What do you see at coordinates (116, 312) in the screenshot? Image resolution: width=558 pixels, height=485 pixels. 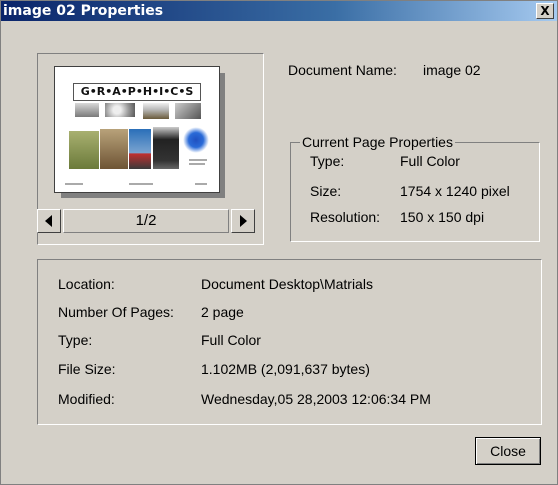 I see `pages-label: Number Of Pages:` at bounding box center [116, 312].